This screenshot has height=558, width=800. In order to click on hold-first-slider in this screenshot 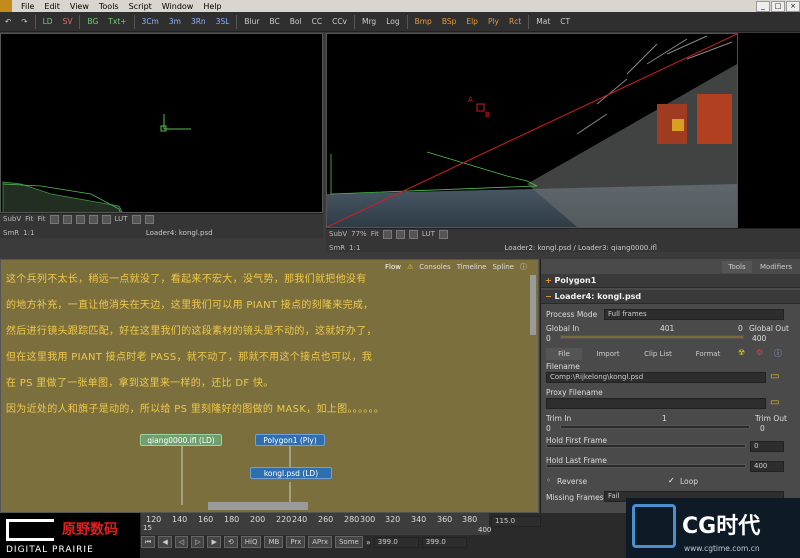, I will do `click(646, 446)`.